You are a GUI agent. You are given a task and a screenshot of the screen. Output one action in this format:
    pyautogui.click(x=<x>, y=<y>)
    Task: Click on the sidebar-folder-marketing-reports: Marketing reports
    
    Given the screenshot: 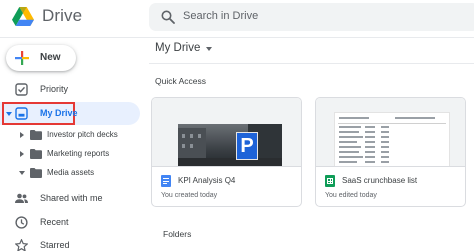 What is the action you would take?
    pyautogui.click(x=70, y=154)
    